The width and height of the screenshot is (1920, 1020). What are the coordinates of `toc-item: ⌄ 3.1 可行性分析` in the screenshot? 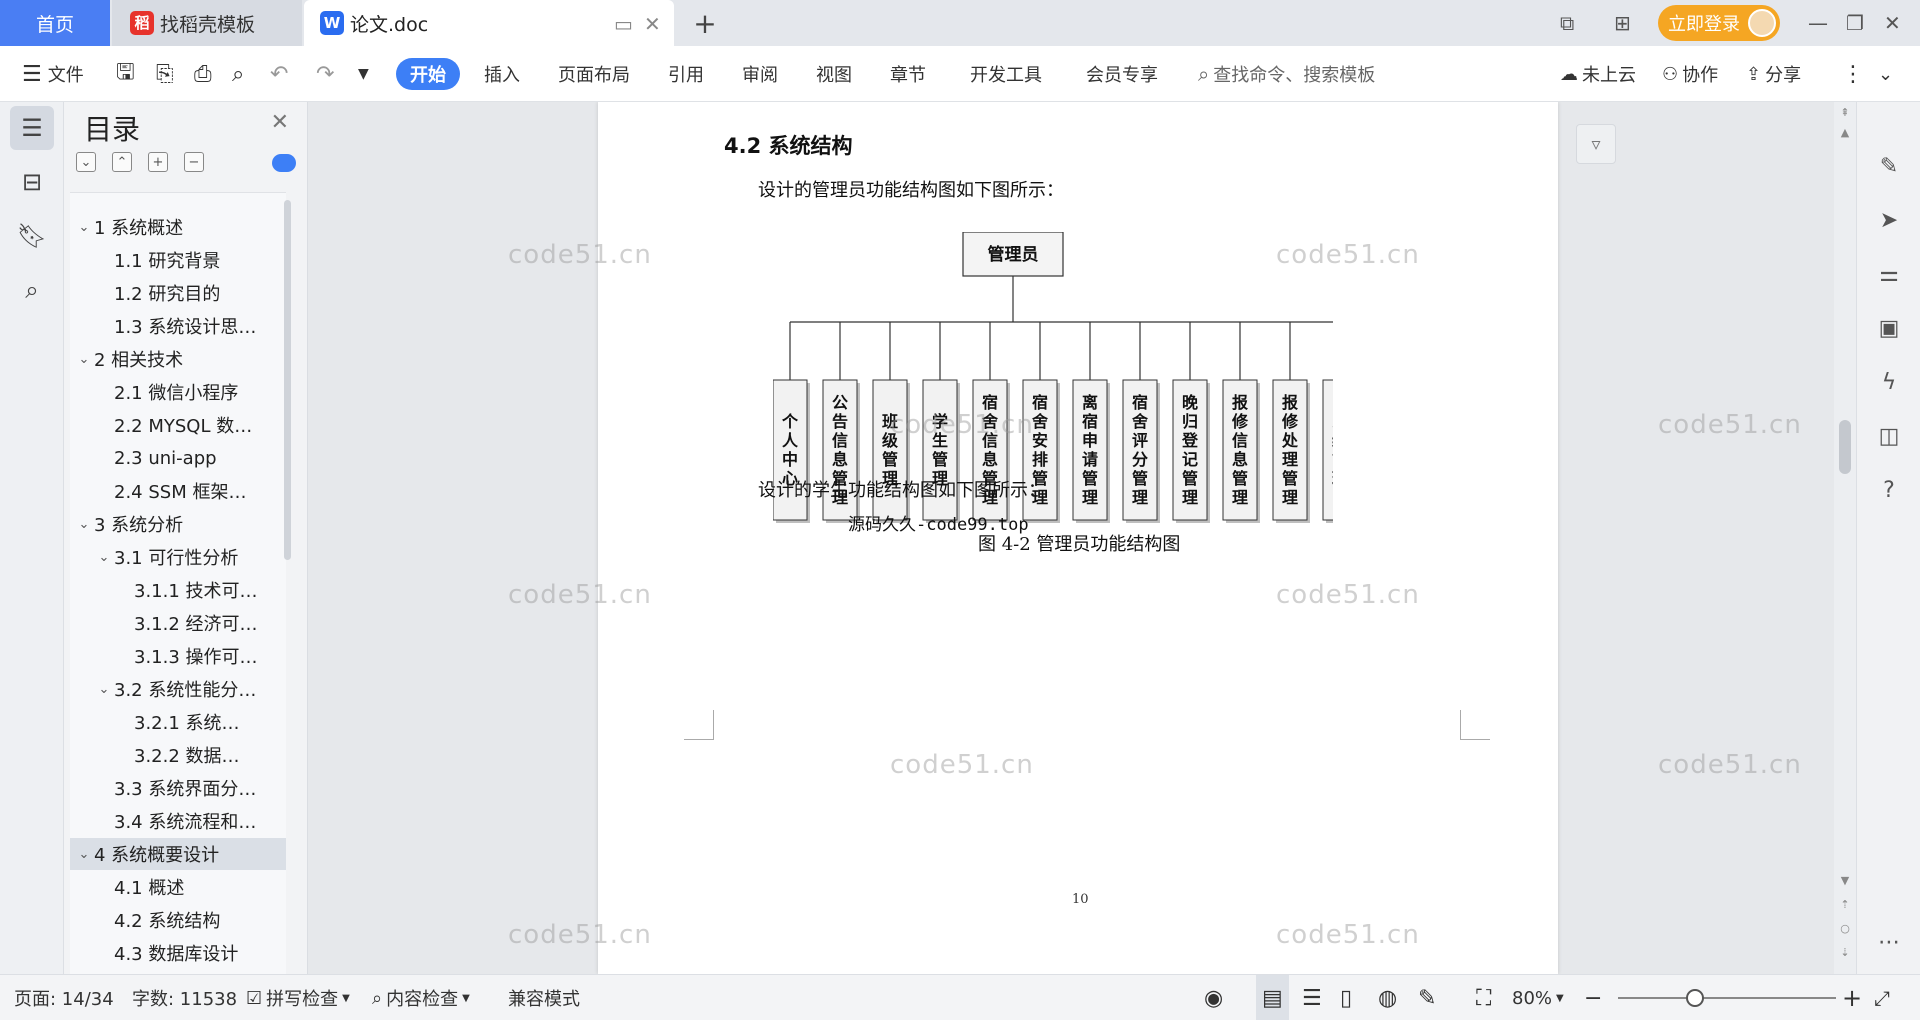 It's located at (178, 557).